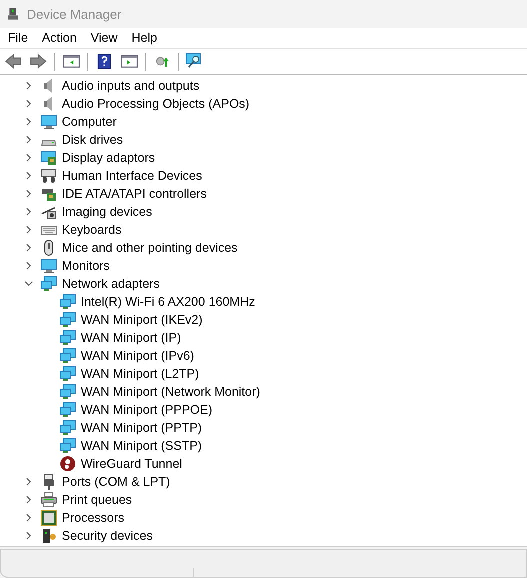 The image size is (527, 578). What do you see at coordinates (147, 410) in the screenshot?
I see `tree-item: WAN Miniport (PPPOE)` at bounding box center [147, 410].